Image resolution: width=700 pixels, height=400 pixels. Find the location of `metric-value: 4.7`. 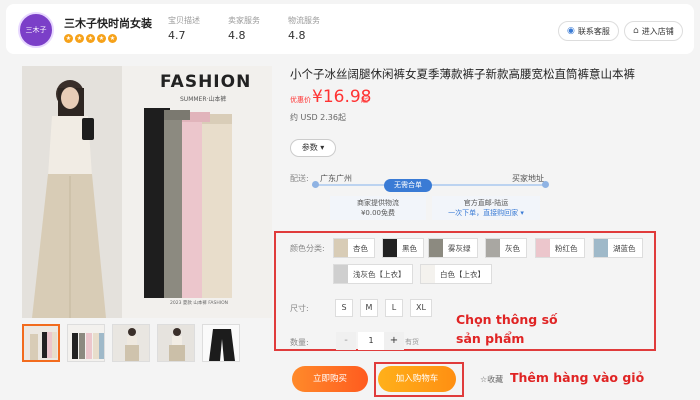

metric-value: 4.7 is located at coordinates (177, 35).